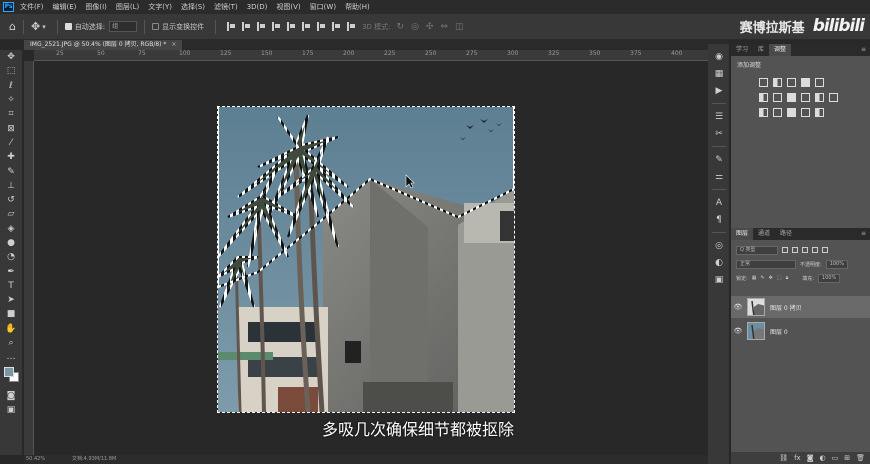 This screenshot has width=870, height=464. What do you see at coordinates (357, 7) in the screenshot?
I see `menu-help: 帮助(H)` at bounding box center [357, 7].